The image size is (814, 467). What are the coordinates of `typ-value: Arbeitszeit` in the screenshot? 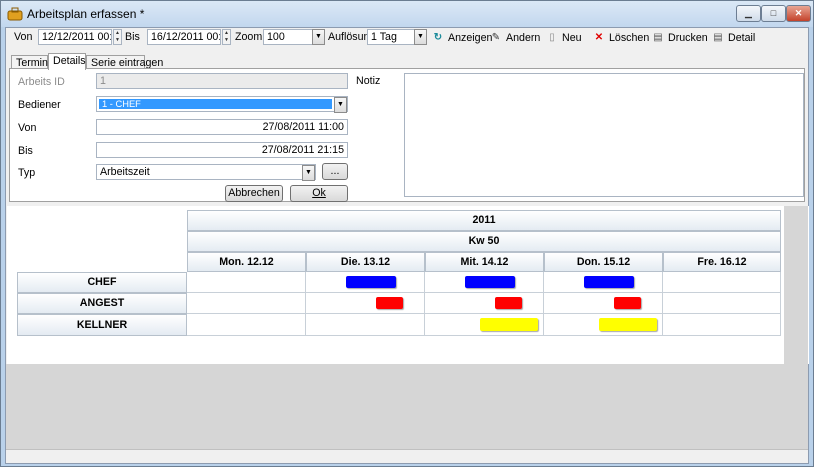 It's located at (125, 172).